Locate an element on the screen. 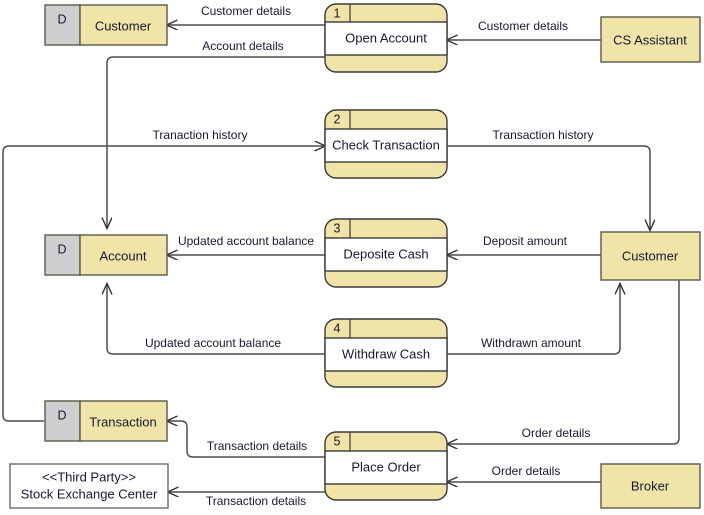 This screenshot has width=704, height=515. process-number: 1 is located at coordinates (337, 13).